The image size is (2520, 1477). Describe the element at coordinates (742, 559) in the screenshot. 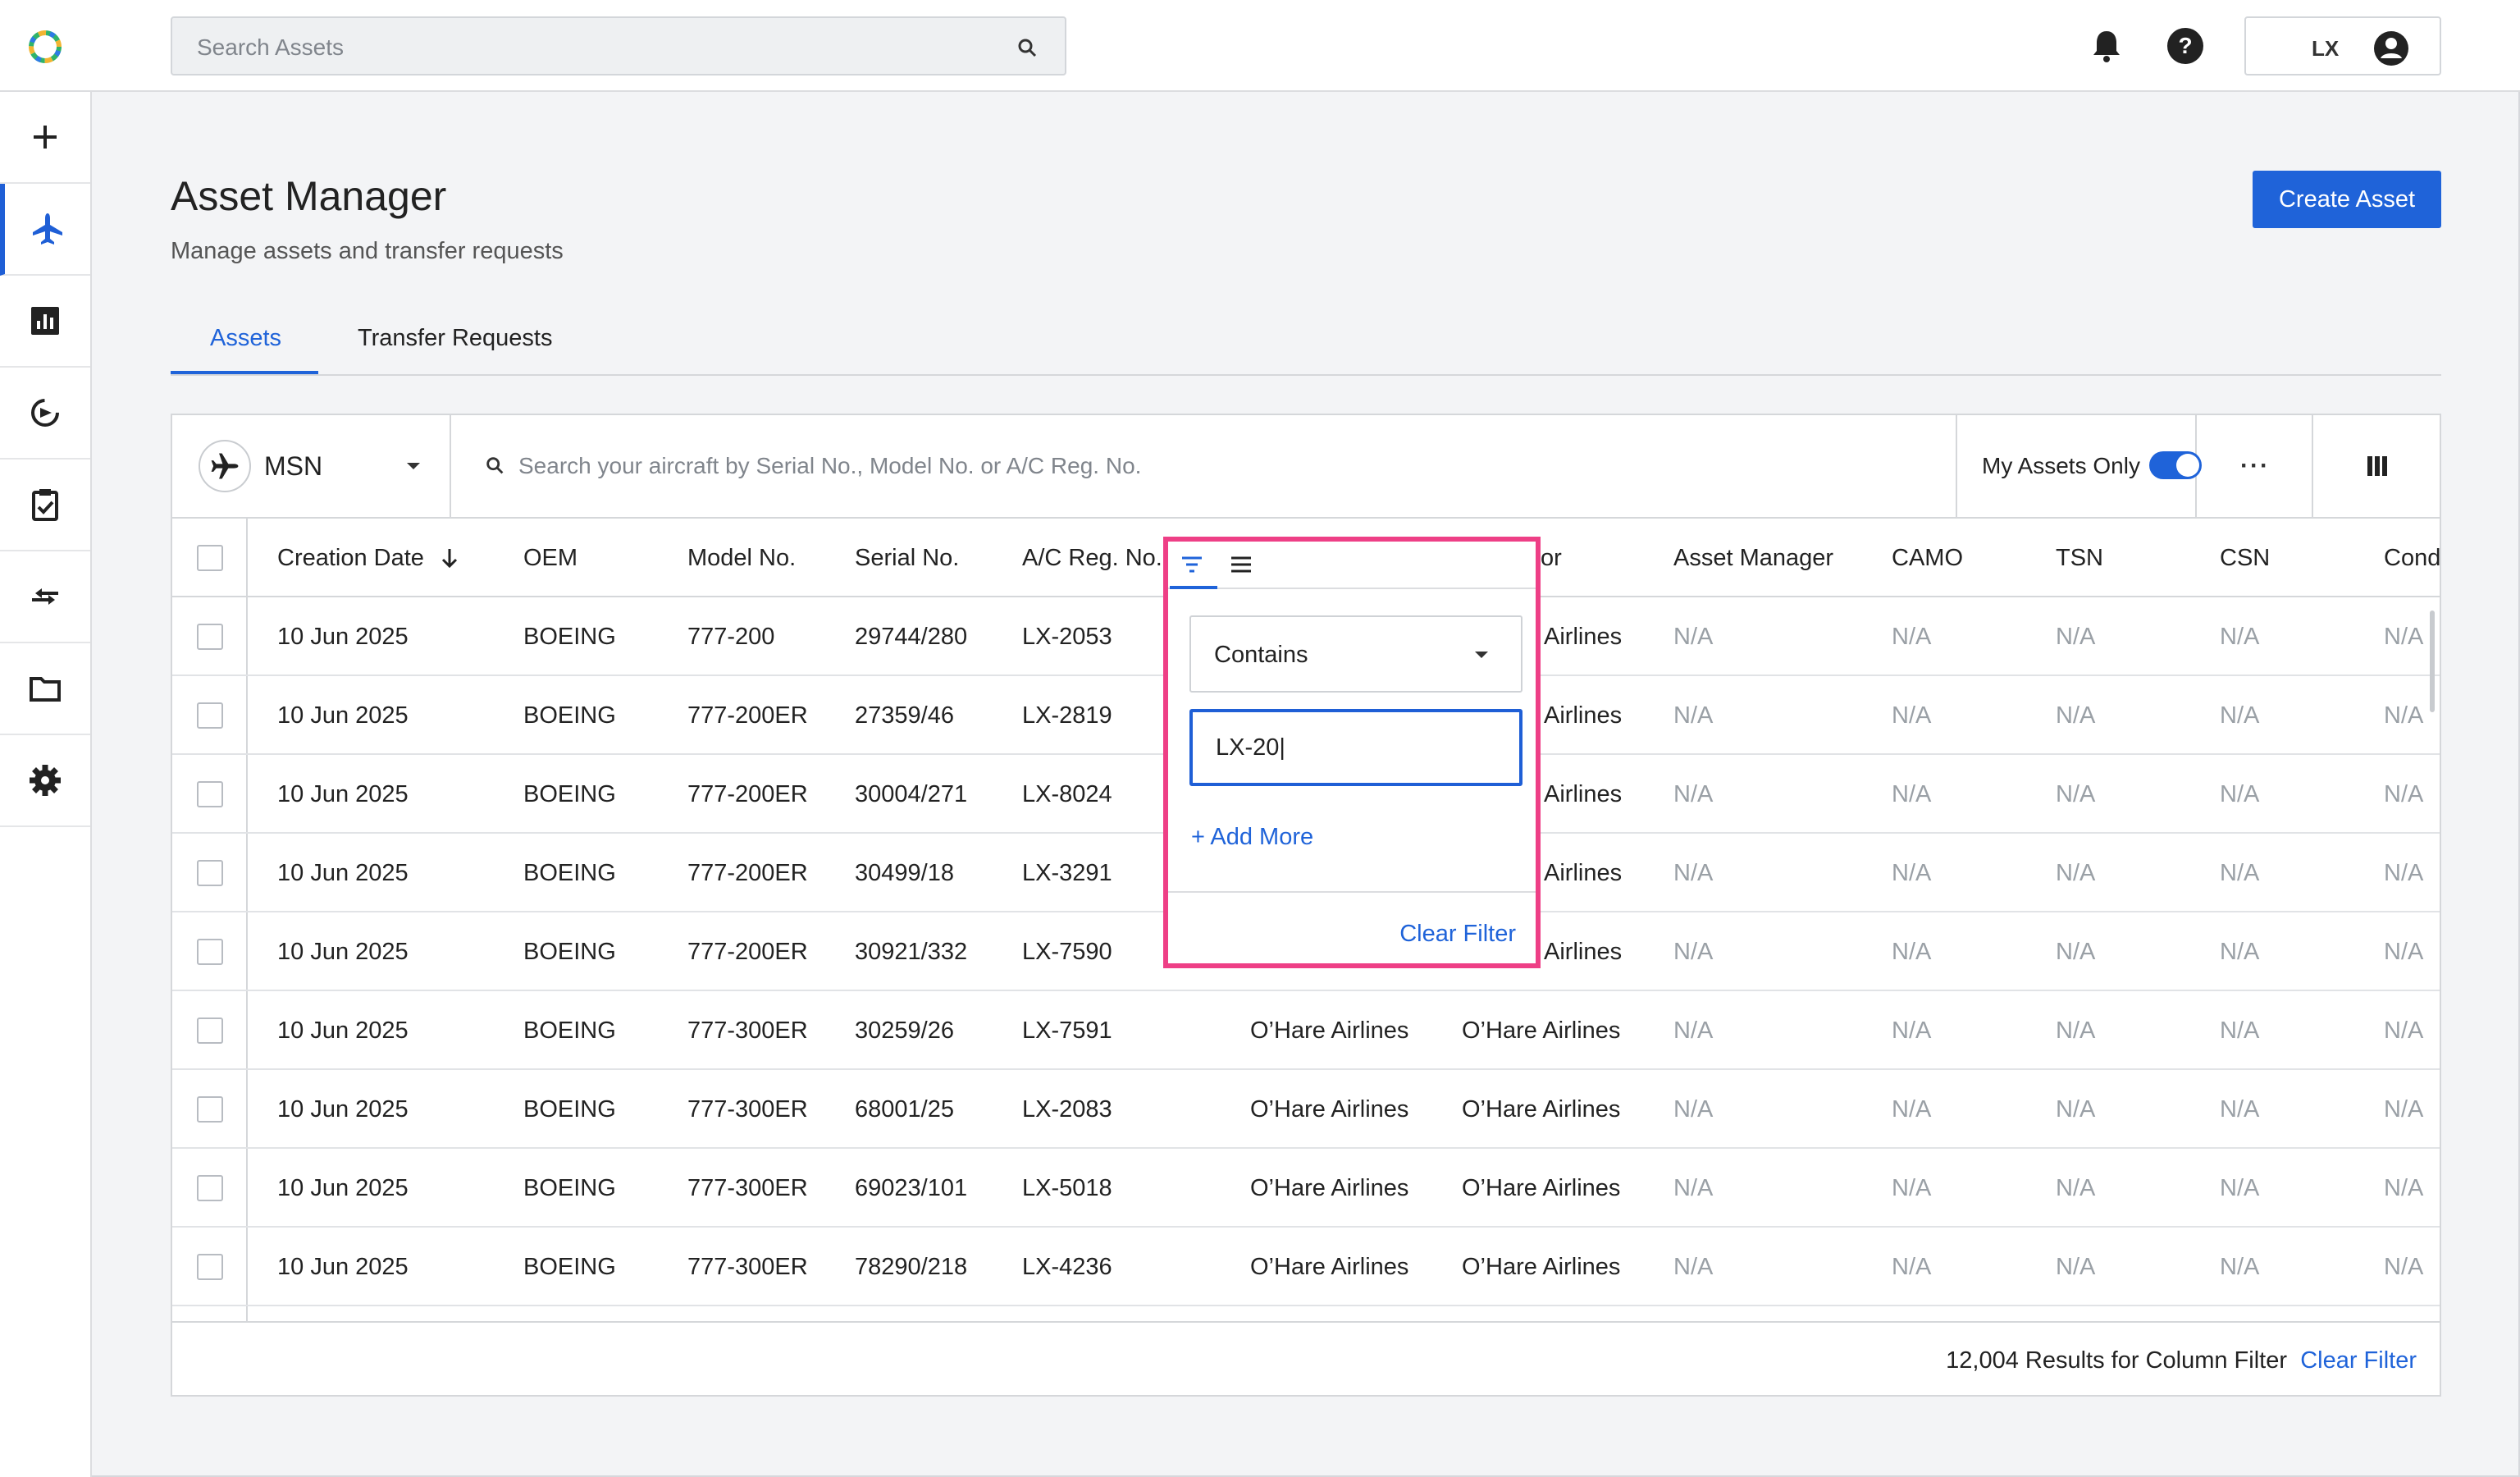

I see `column-header-model: Model No.` at that location.